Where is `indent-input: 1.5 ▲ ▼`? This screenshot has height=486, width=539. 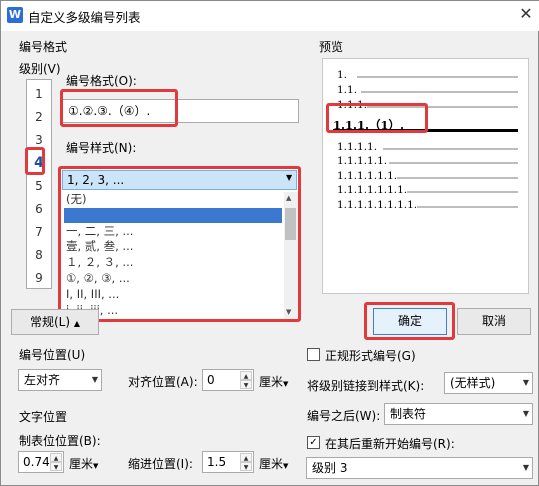 indent-input: 1.5 ▲ ▼ is located at coordinates (228, 462).